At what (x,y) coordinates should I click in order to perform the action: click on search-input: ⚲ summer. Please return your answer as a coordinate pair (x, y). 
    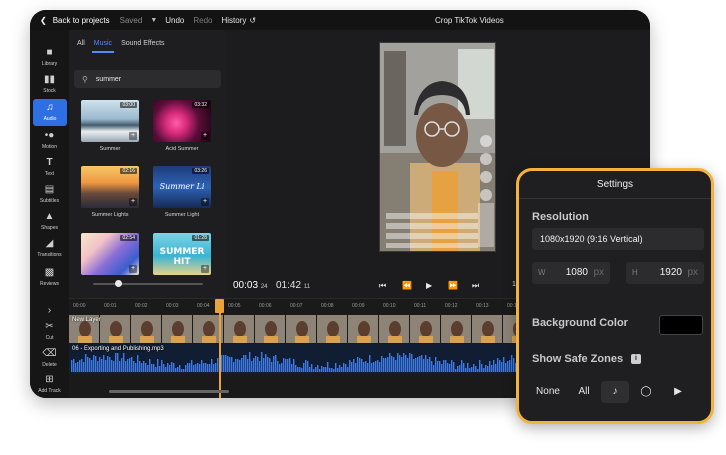
    Looking at the image, I should click on (147, 79).